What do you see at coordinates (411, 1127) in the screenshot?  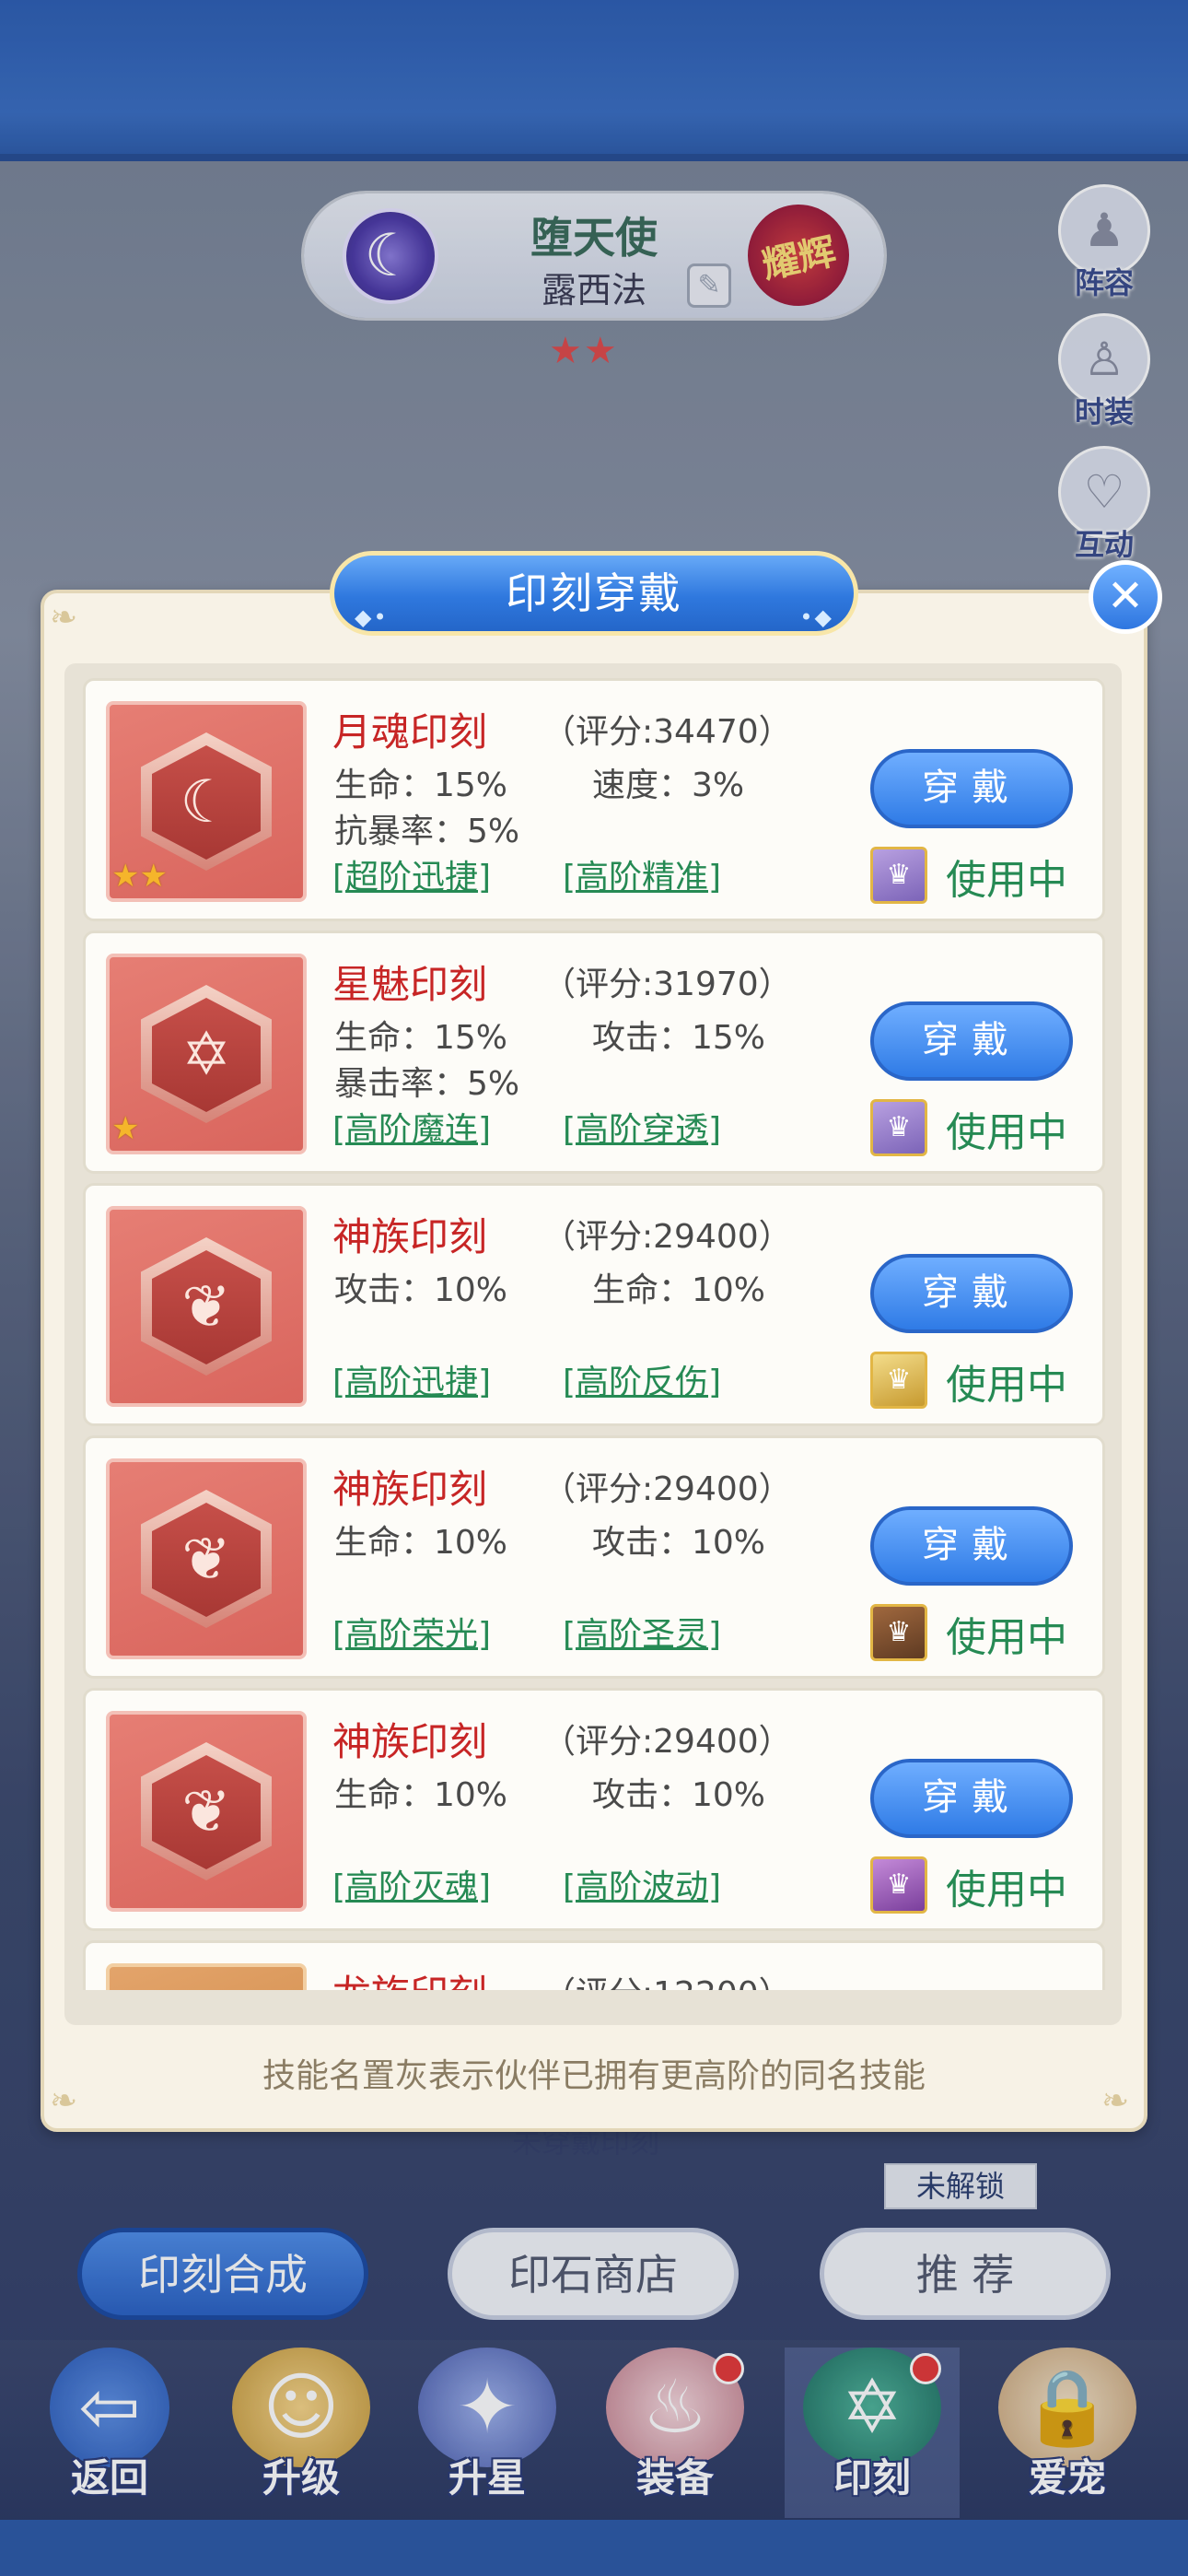 I see `imprint-skill-link: [高阶魔连]` at bounding box center [411, 1127].